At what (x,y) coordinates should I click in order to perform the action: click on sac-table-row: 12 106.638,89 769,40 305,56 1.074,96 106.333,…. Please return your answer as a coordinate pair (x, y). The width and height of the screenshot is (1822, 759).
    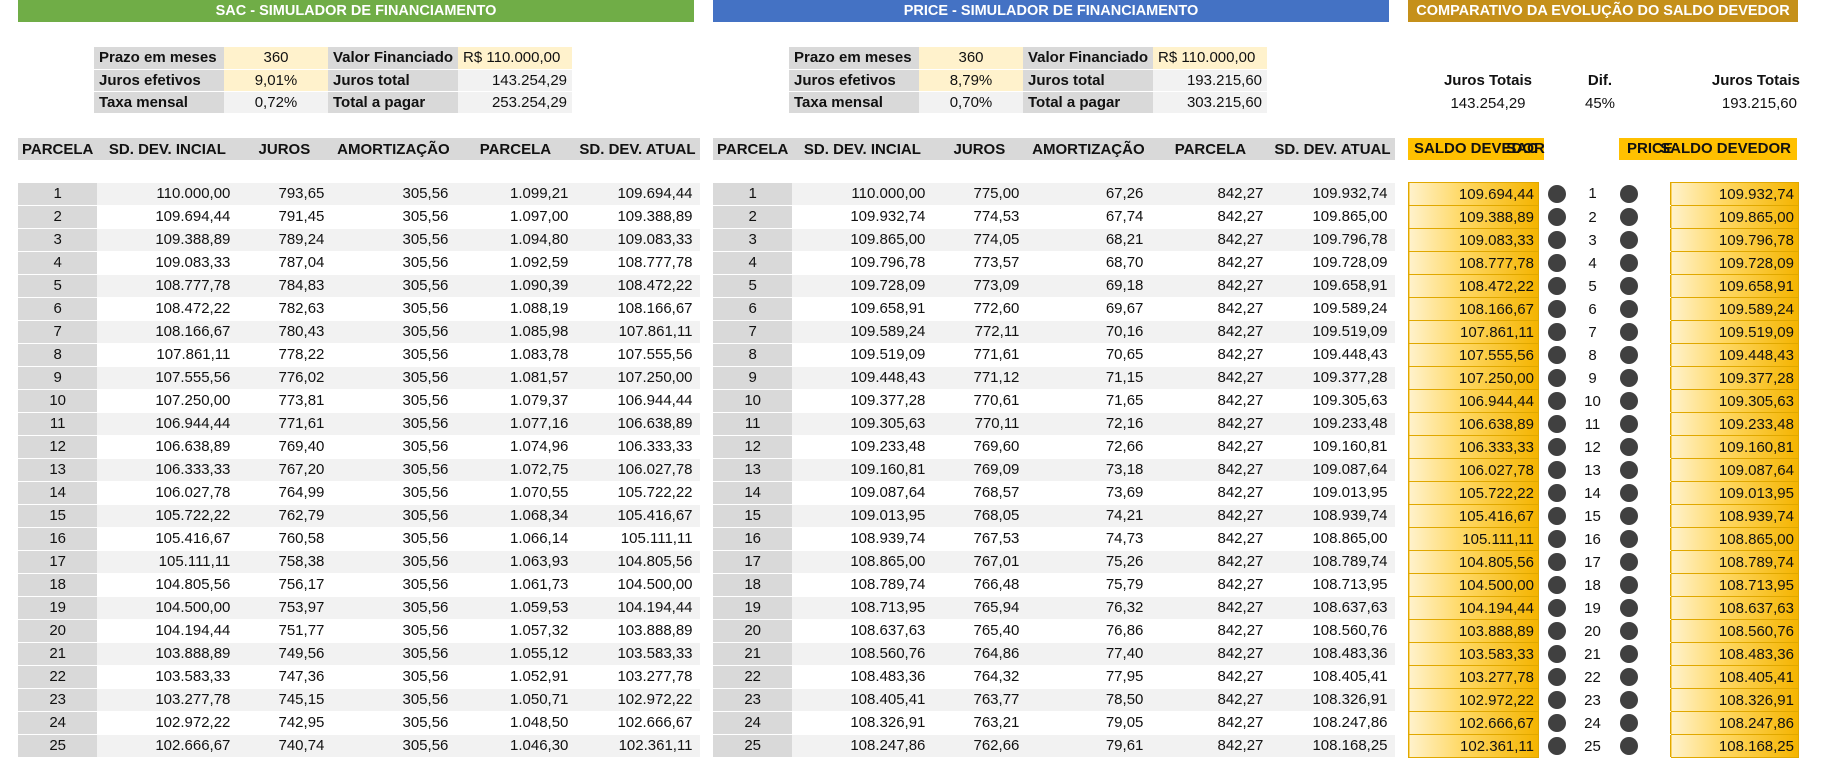
    Looking at the image, I should click on (359, 447).